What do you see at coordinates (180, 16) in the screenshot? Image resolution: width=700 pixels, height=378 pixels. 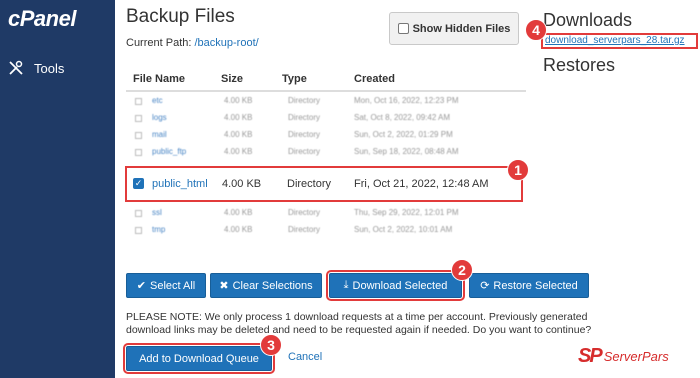 I see `page-title: Backup Files` at bounding box center [180, 16].